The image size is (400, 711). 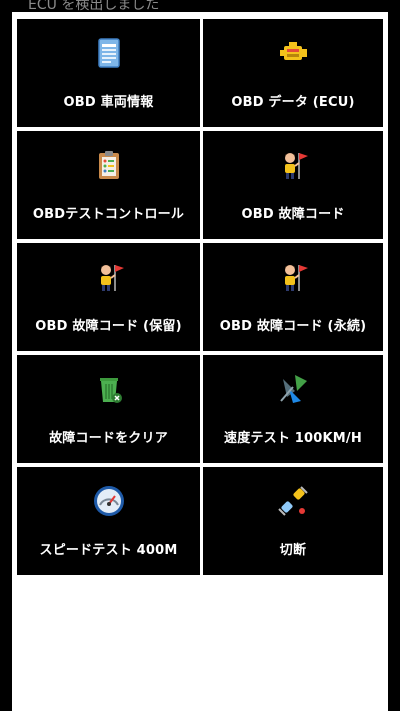 What do you see at coordinates (293, 326) in the screenshot?
I see `tile-label: OBD 故障コード (永続)` at bounding box center [293, 326].